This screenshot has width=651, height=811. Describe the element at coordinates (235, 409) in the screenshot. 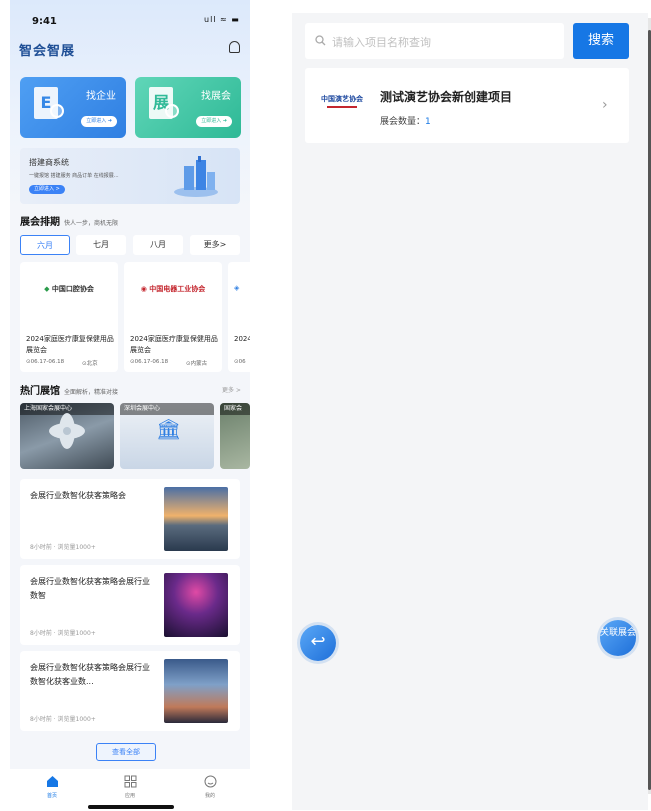

I see `venue-name: 国家会` at that location.